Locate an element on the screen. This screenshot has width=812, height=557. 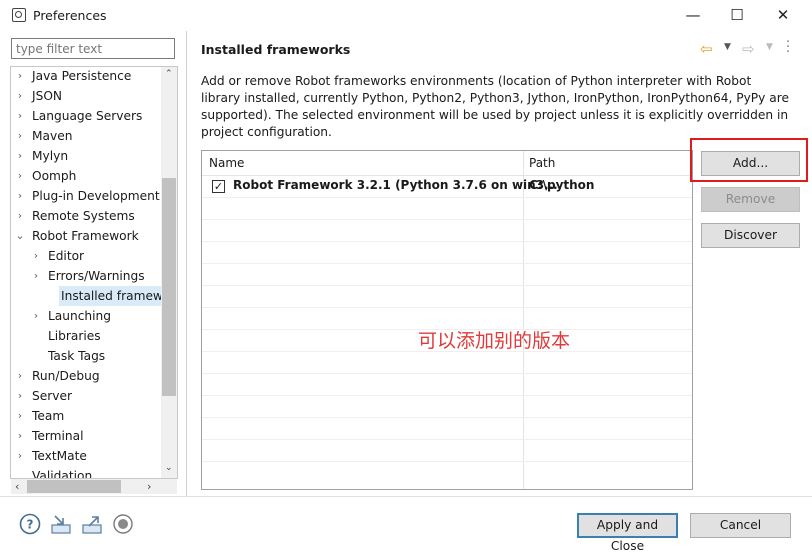
tree-item: › Mylyn is located at coordinates (86, 156).